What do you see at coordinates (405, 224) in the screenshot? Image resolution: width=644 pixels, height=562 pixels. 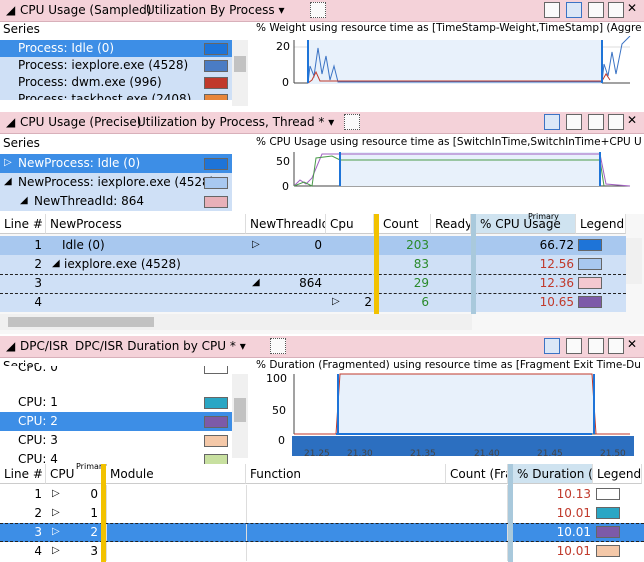 I see `column-header: Count` at bounding box center [405, 224].